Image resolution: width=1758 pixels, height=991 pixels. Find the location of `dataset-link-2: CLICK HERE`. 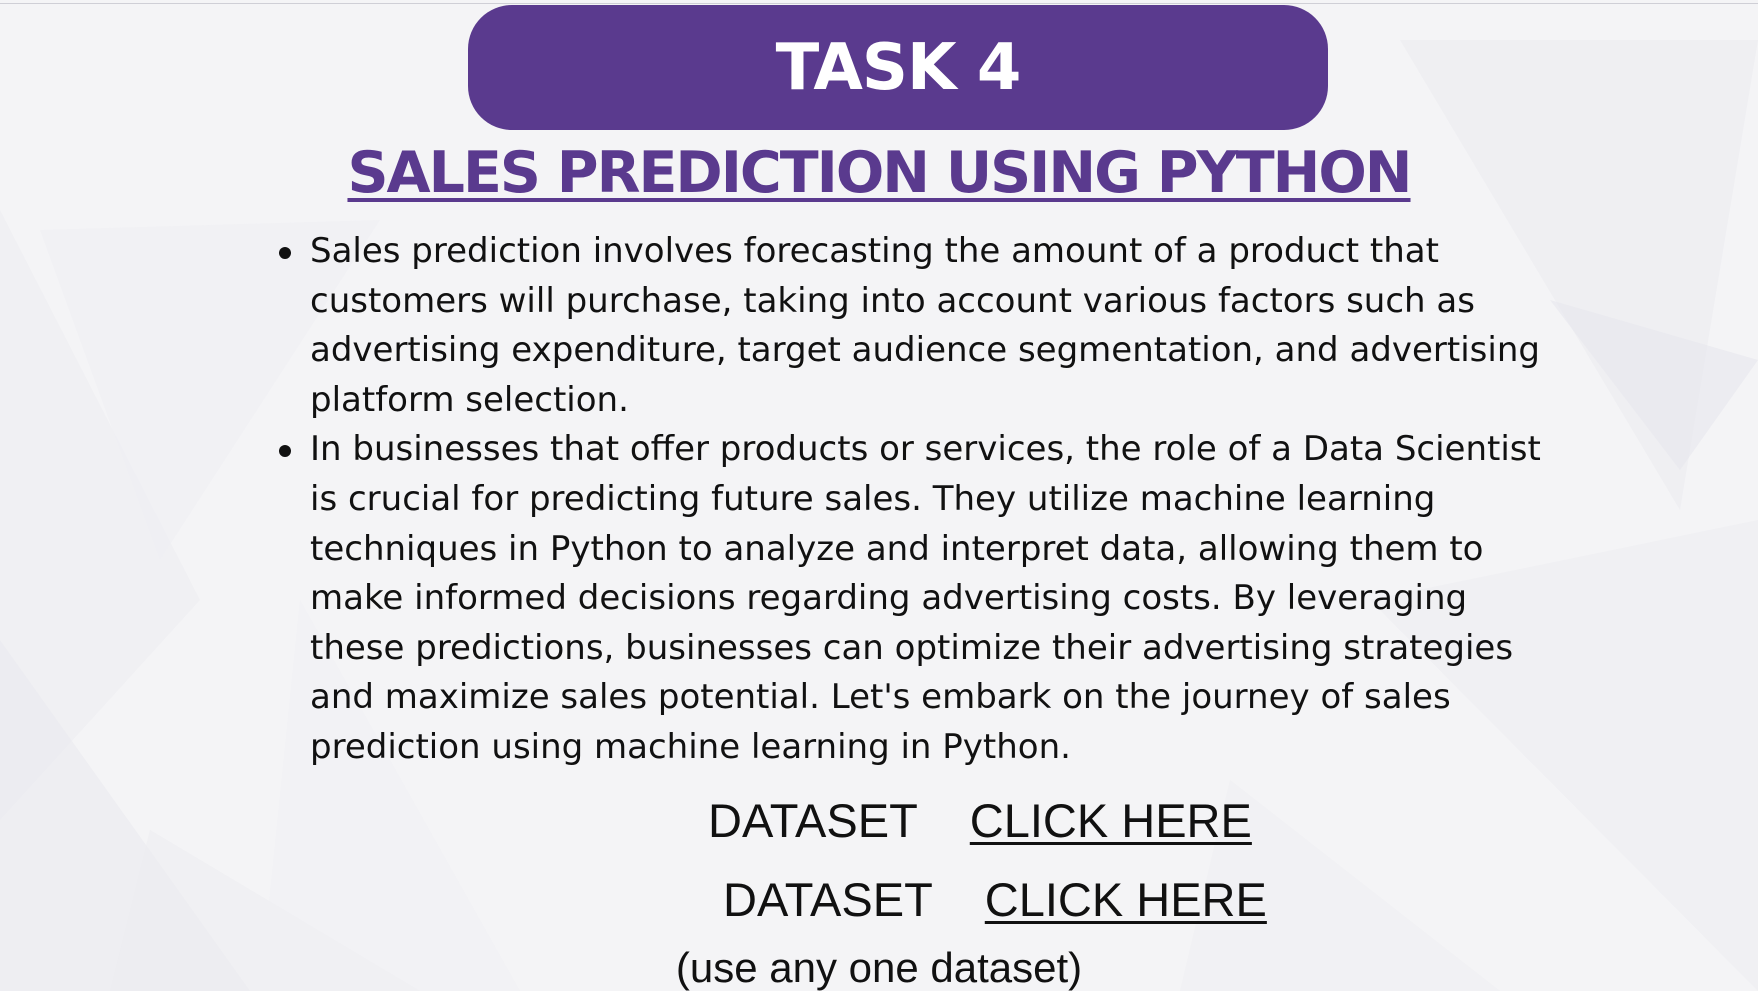

dataset-link-2: CLICK HERE is located at coordinates (1126, 899).